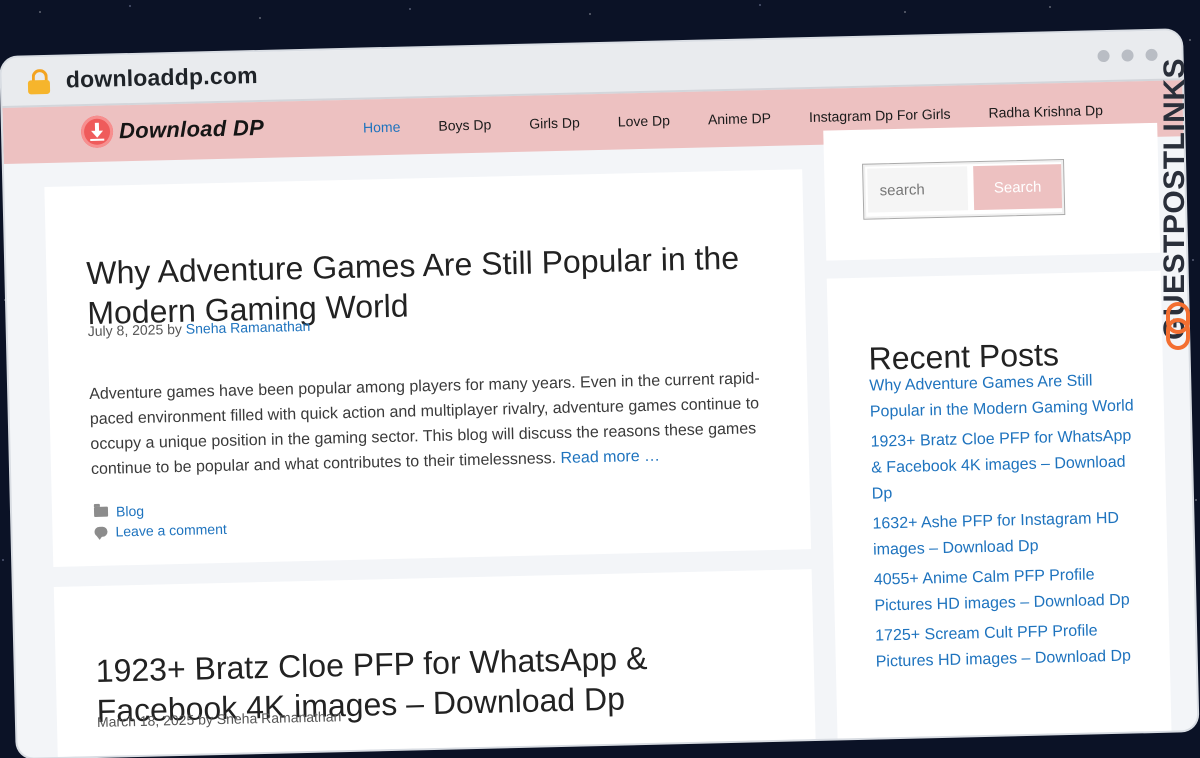 Image resolution: width=1200 pixels, height=758 pixels. What do you see at coordinates (174, 329) in the screenshot?
I see `post-by: by` at bounding box center [174, 329].